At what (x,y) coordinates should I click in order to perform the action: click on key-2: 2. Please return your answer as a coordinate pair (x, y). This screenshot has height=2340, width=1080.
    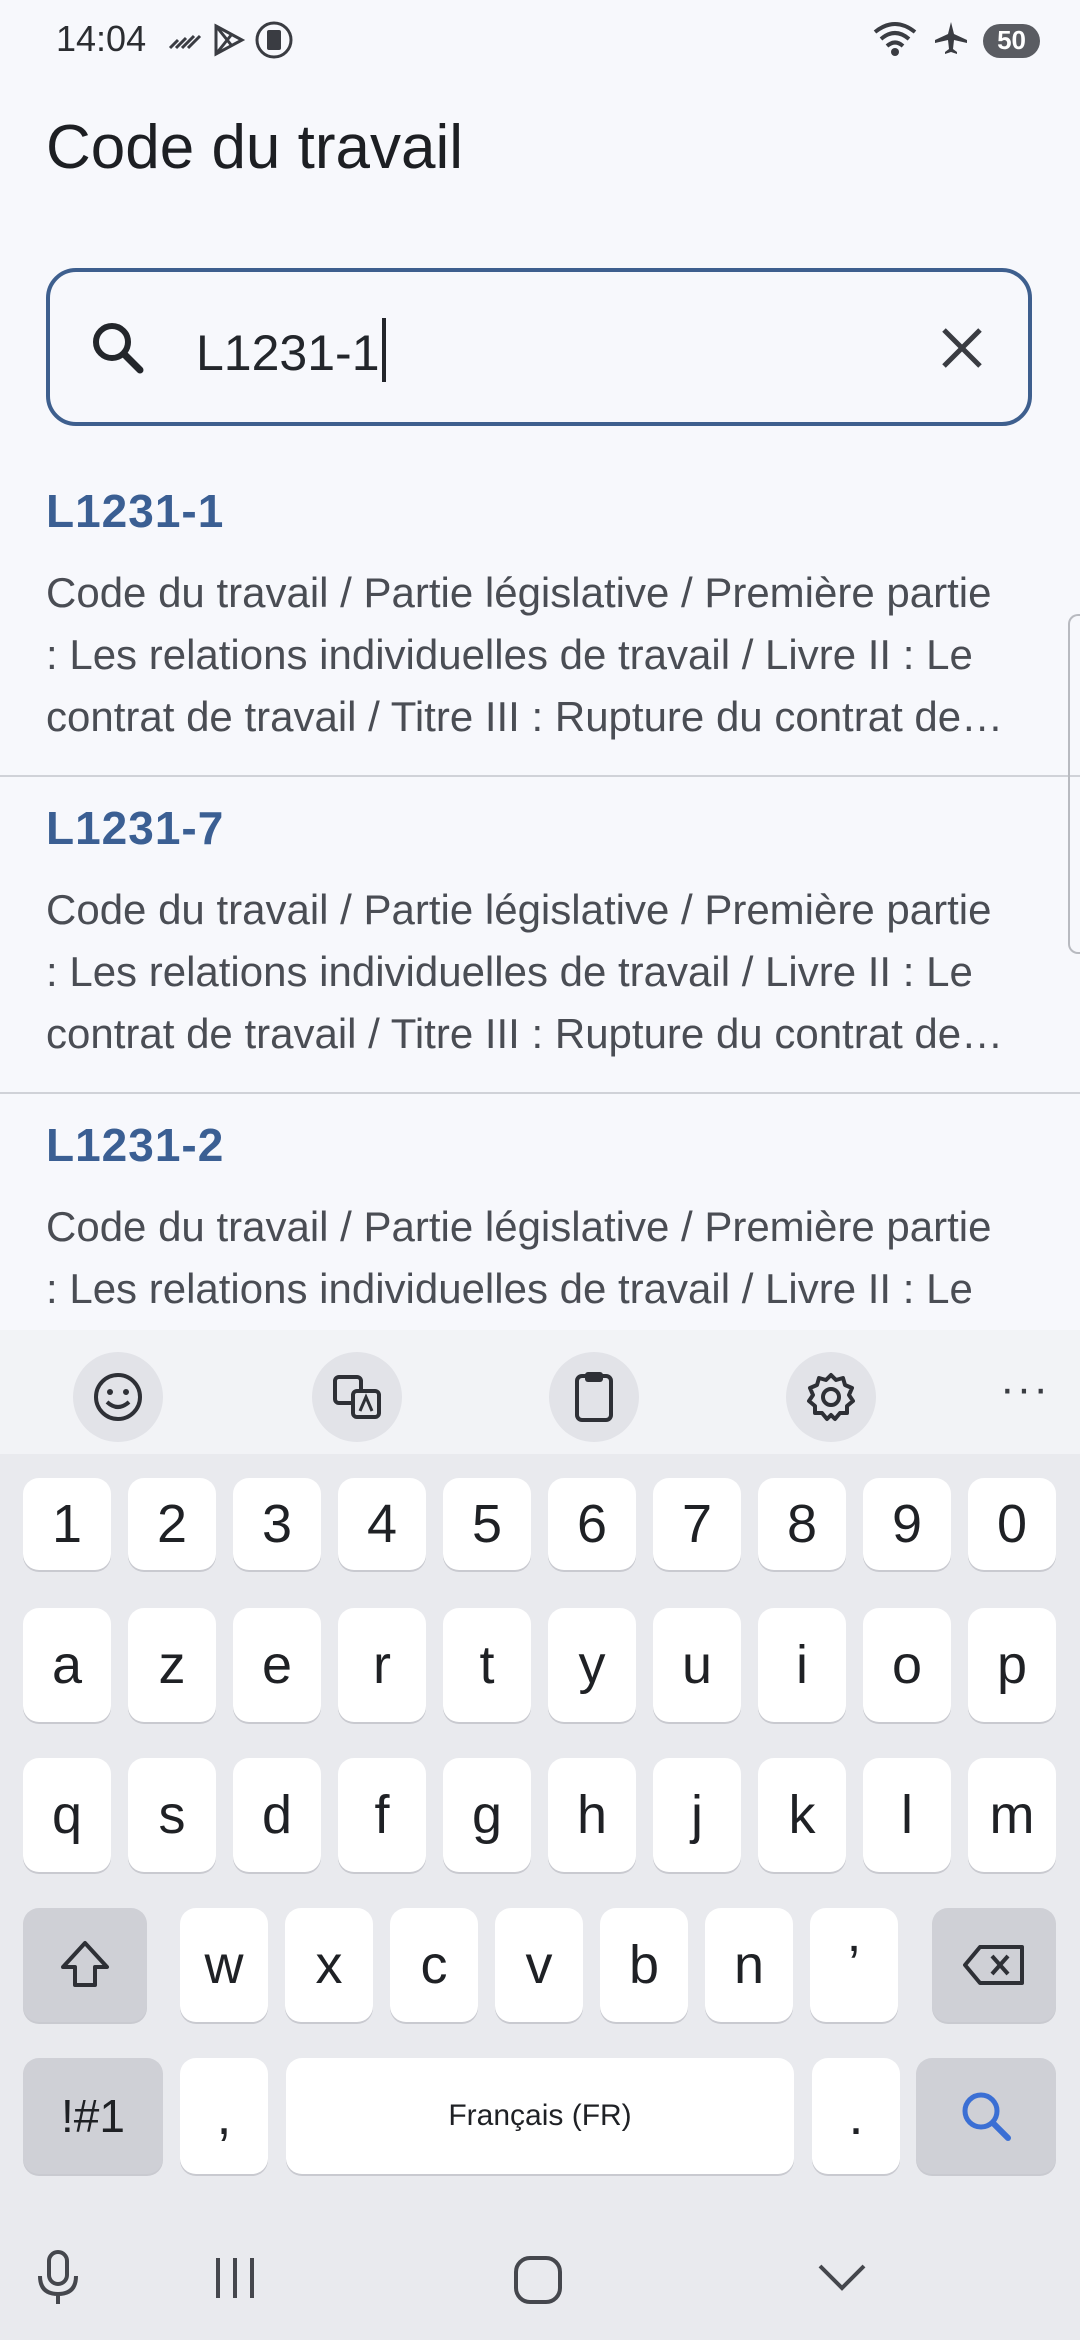
    Looking at the image, I should click on (172, 1524).